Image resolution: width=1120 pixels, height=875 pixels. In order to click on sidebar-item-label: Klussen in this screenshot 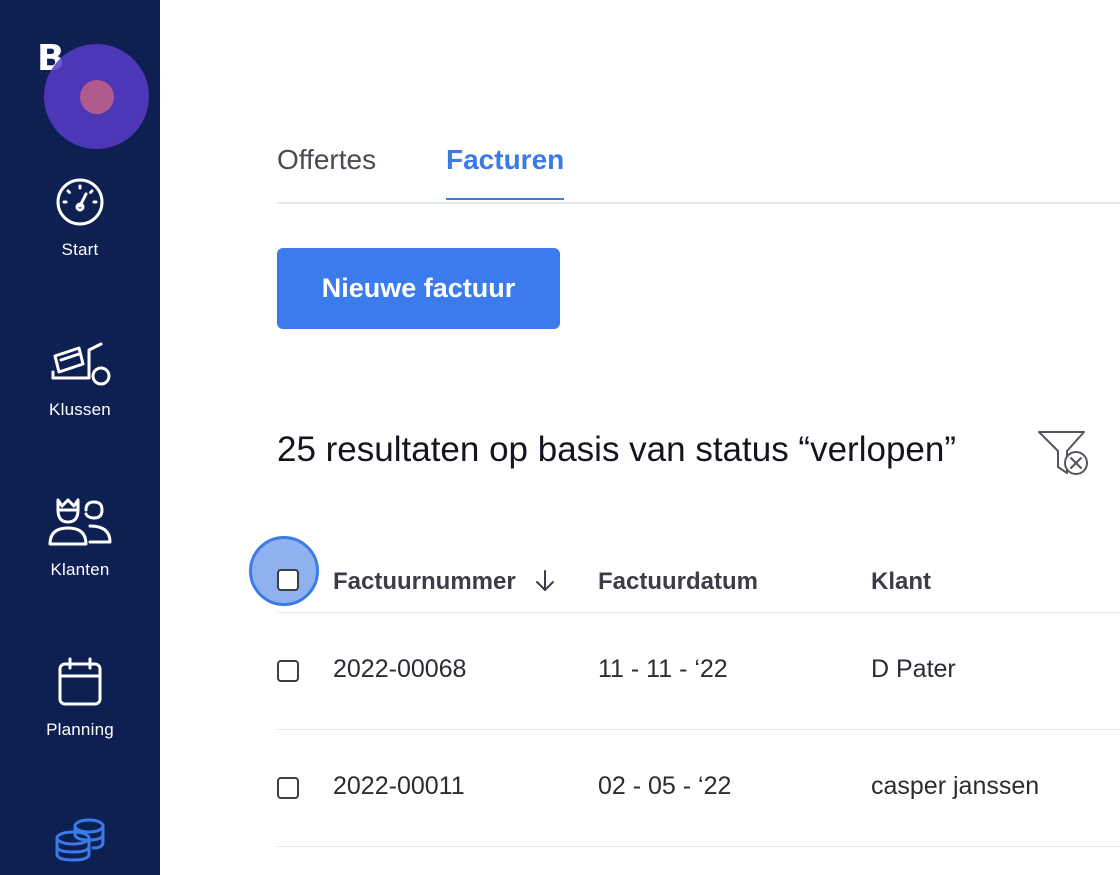, I will do `click(80, 409)`.